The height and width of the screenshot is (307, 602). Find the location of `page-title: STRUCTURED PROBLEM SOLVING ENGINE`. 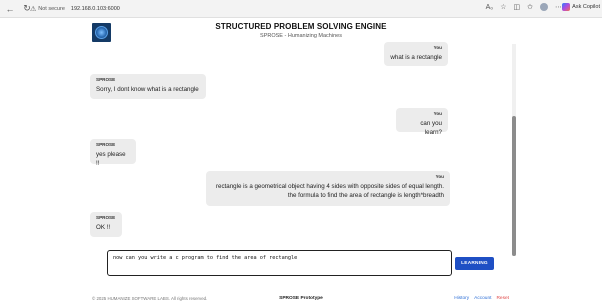

page-title: STRUCTURED PROBLEM SOLVING ENGINE is located at coordinates (301, 26).